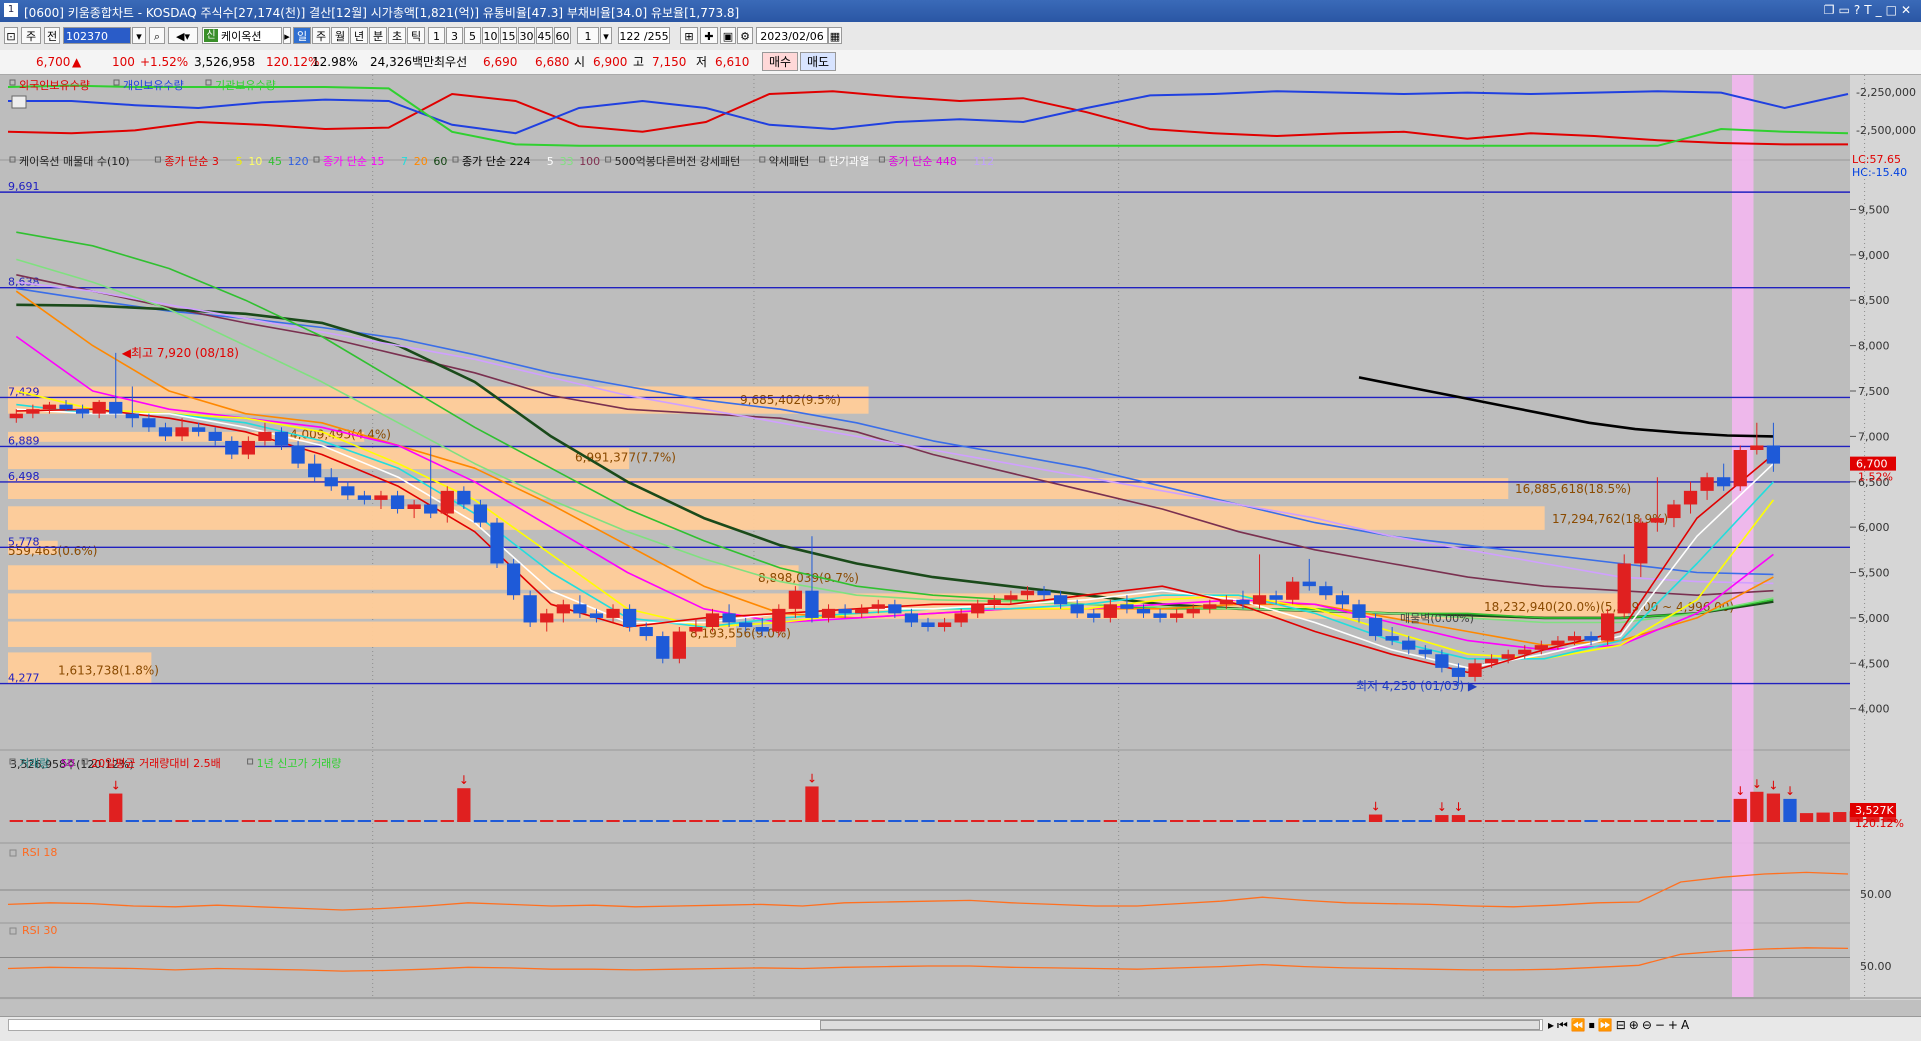  I want to click on scroll-thumb, so click(1180, 1025).